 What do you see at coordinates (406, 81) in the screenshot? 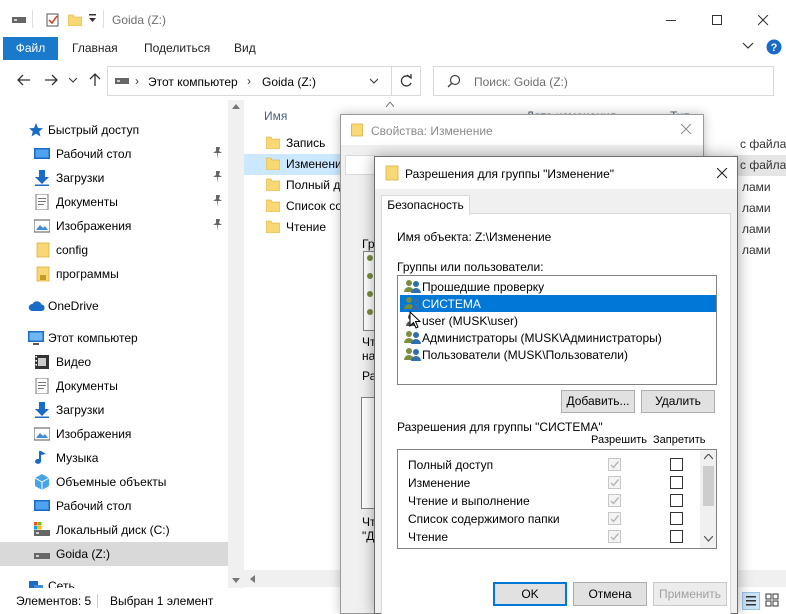
I see `refresh-button` at bounding box center [406, 81].